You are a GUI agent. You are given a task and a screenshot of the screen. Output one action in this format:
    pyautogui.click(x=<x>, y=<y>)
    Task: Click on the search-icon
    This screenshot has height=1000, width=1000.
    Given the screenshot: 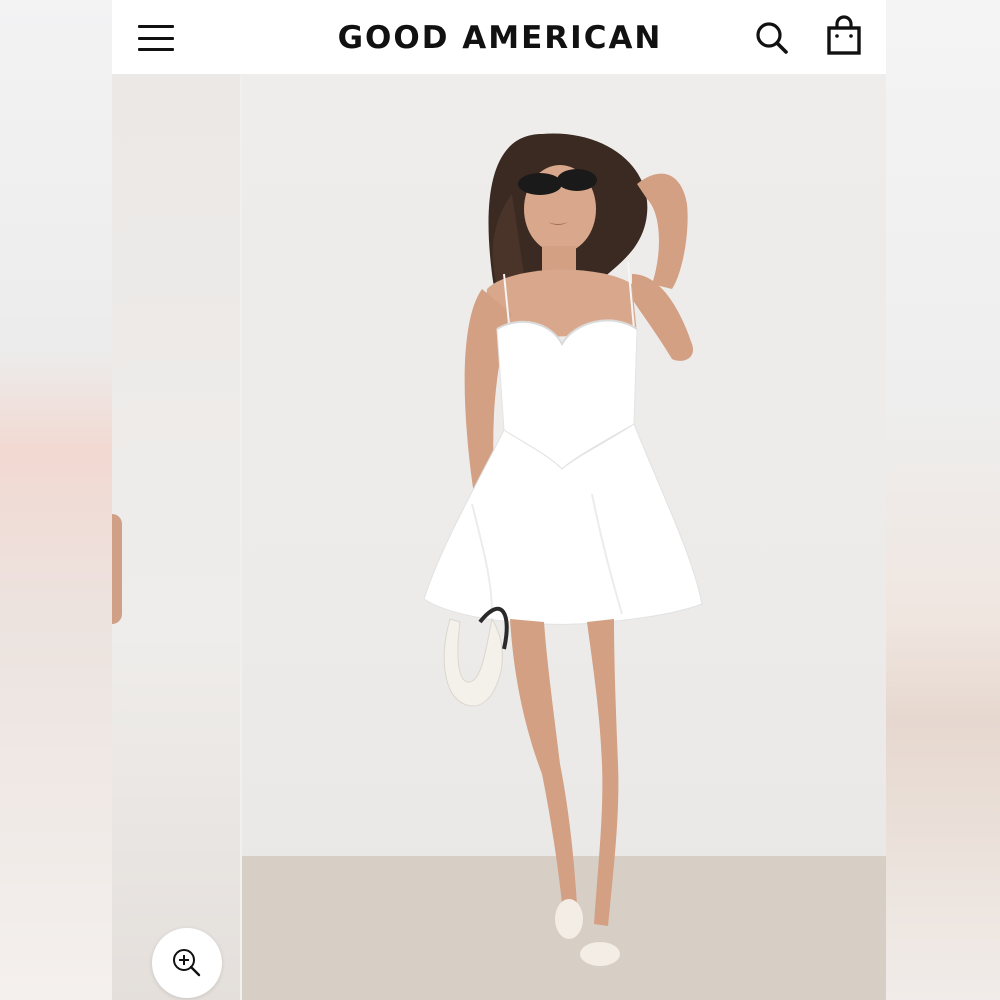 What is the action you would take?
    pyautogui.click(x=772, y=38)
    